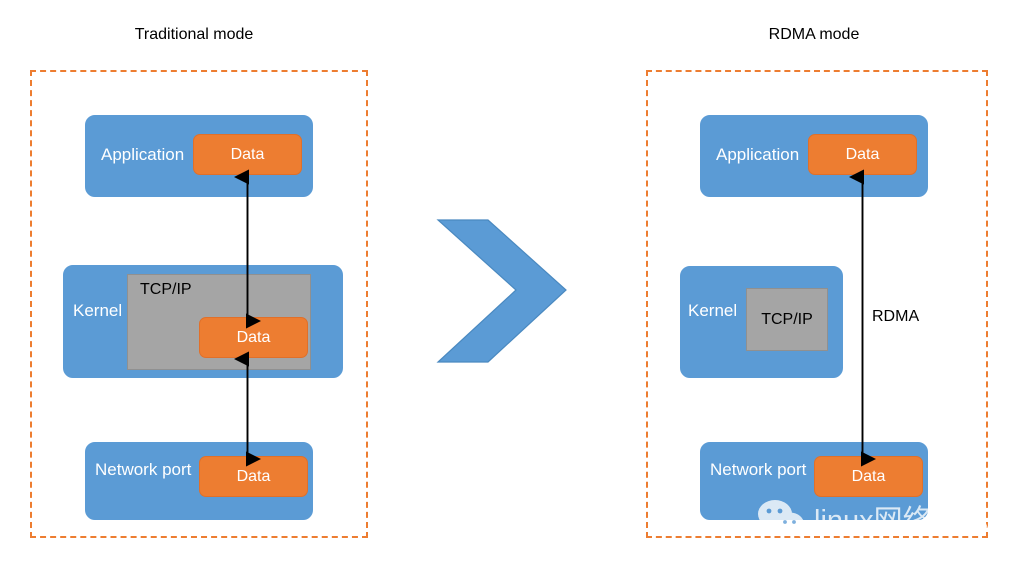 The height and width of the screenshot is (563, 1020). Describe the element at coordinates (194, 34) in the screenshot. I see `panel-title-traditional: Traditional mode` at that location.